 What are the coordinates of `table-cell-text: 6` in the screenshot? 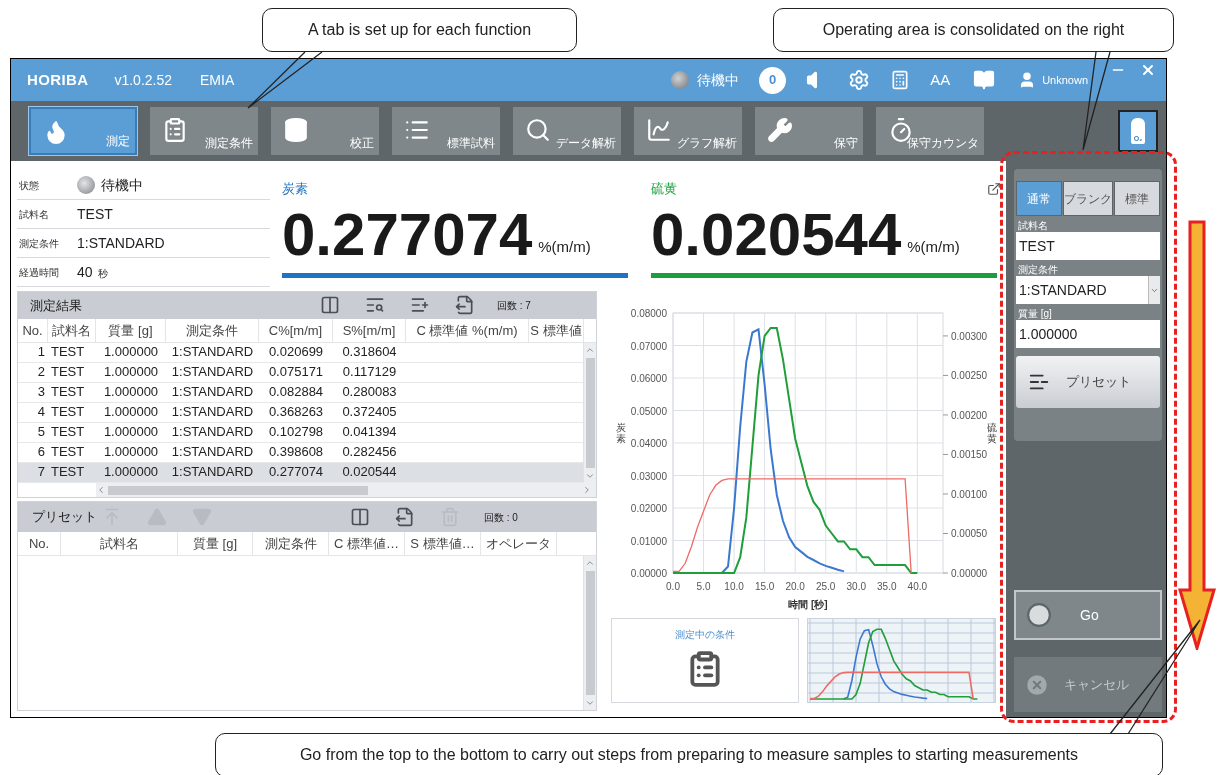 It's located at (41, 452).